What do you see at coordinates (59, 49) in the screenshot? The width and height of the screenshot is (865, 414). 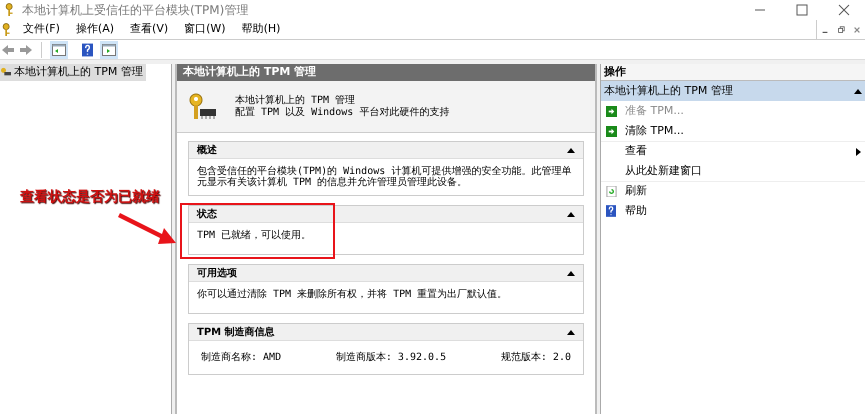 I see `show-tree-button` at bounding box center [59, 49].